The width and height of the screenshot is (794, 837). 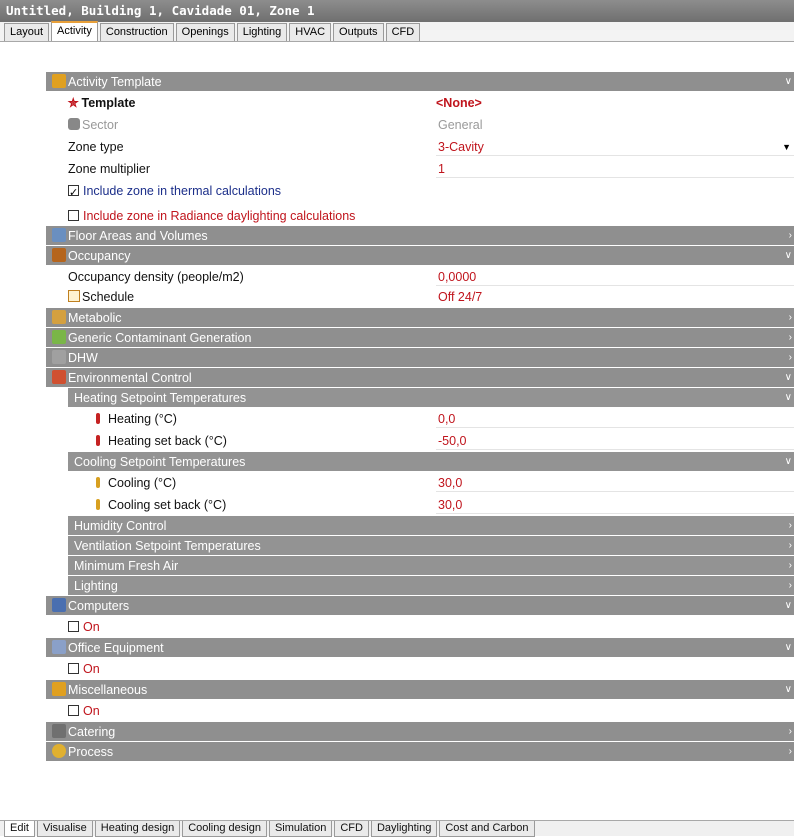 I want to click on miscellaneous-header: Miscellaneous ∨, so click(x=420, y=690).